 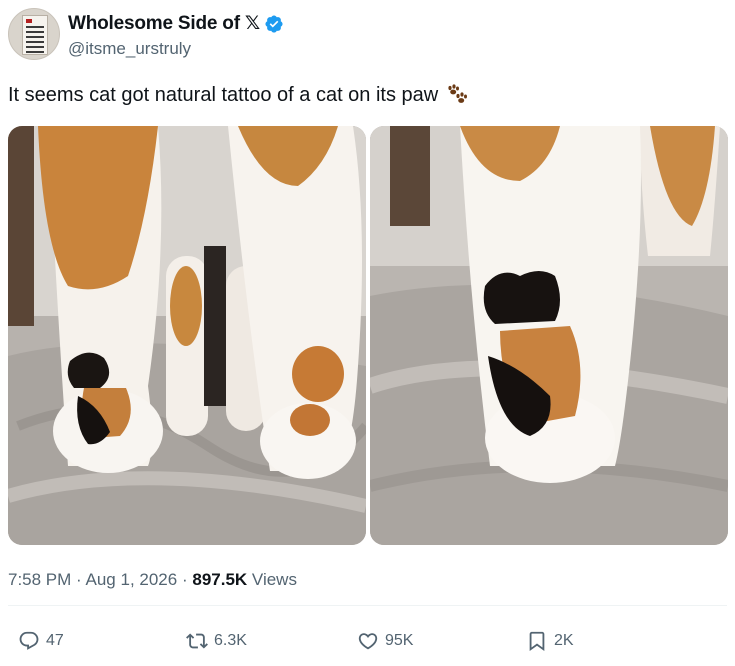 I want to click on reply-button: 47, so click(x=41, y=641).